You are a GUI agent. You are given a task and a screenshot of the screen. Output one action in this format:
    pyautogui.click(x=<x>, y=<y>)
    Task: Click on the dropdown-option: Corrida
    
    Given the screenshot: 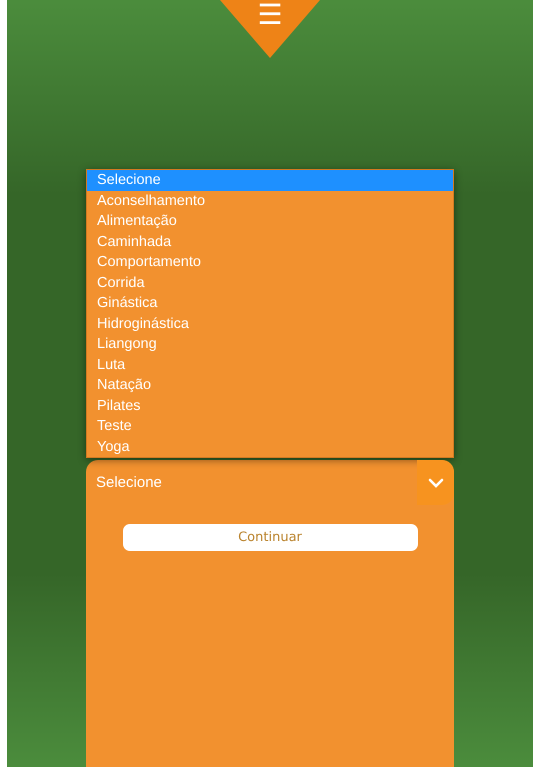 What is the action you would take?
    pyautogui.click(x=270, y=282)
    